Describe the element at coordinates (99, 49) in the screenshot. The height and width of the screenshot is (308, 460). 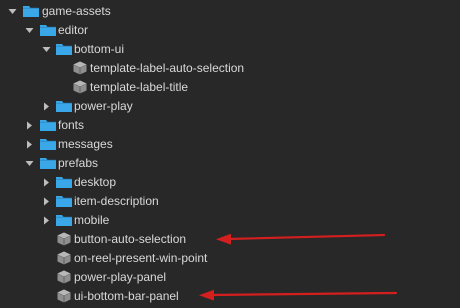
I see `tree-item-label: bottom-ui` at that location.